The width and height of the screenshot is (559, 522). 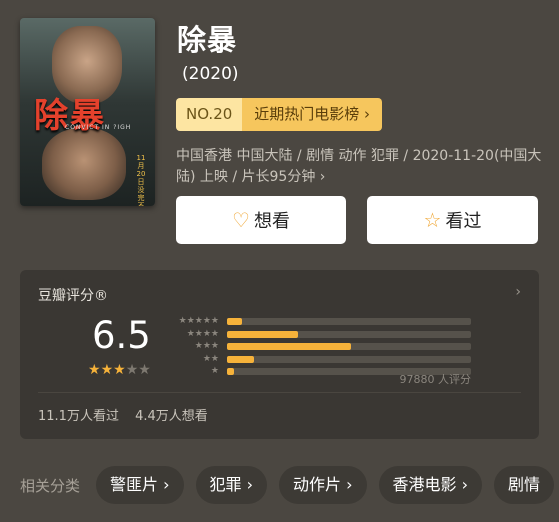 What do you see at coordinates (463, 221) in the screenshot?
I see `watched-label: 看过` at bounding box center [463, 221].